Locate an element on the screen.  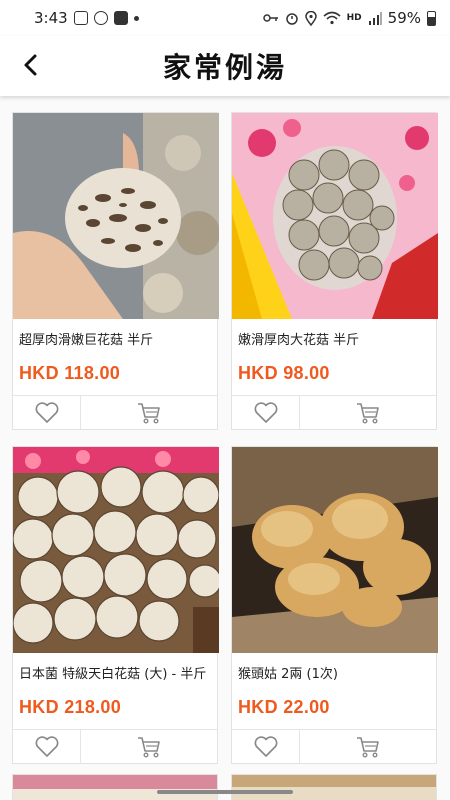
status-right: HD 59% is located at coordinates (349, 18).